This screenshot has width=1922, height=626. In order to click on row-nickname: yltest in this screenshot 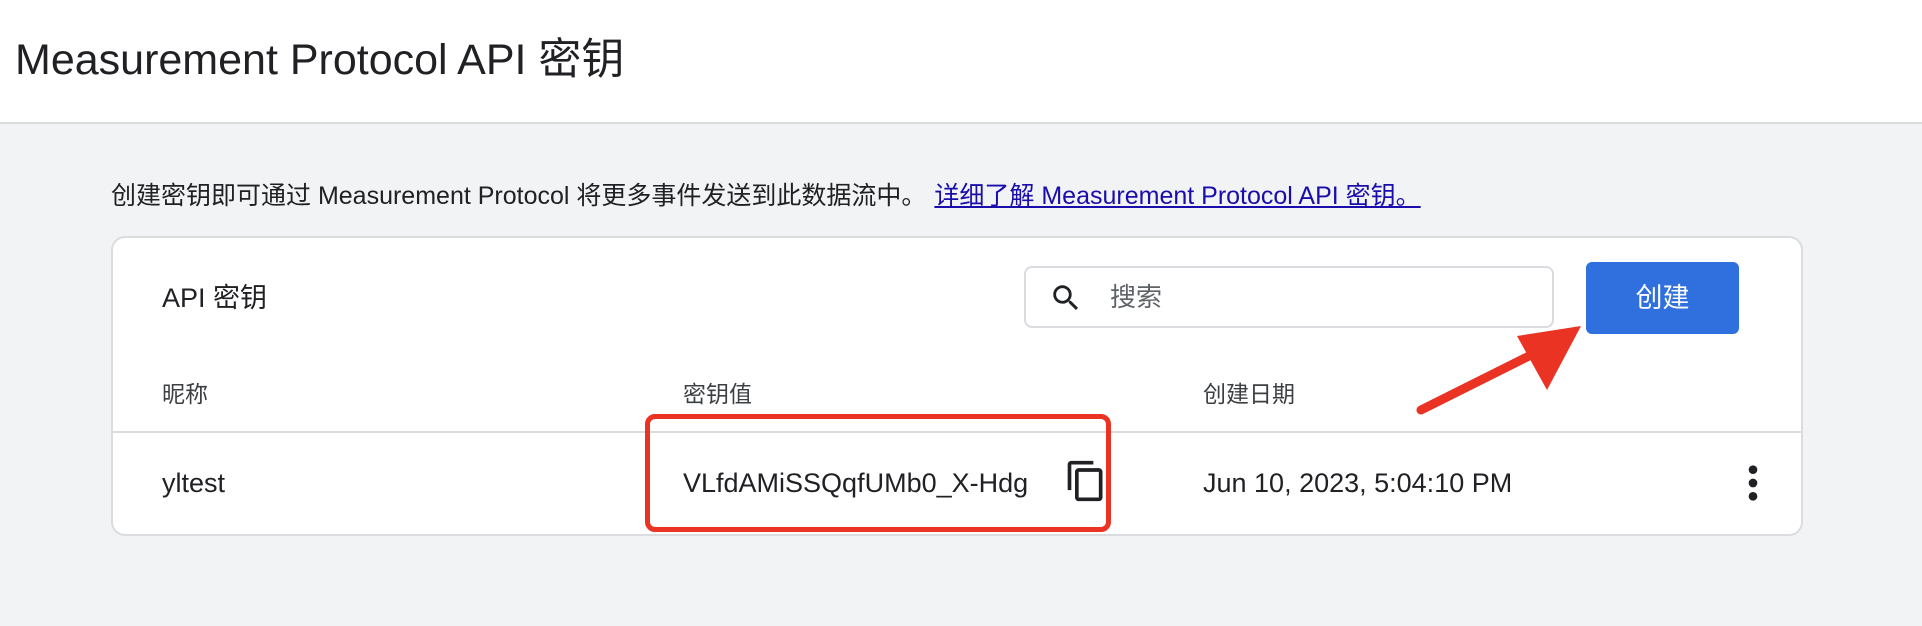, I will do `click(194, 483)`.